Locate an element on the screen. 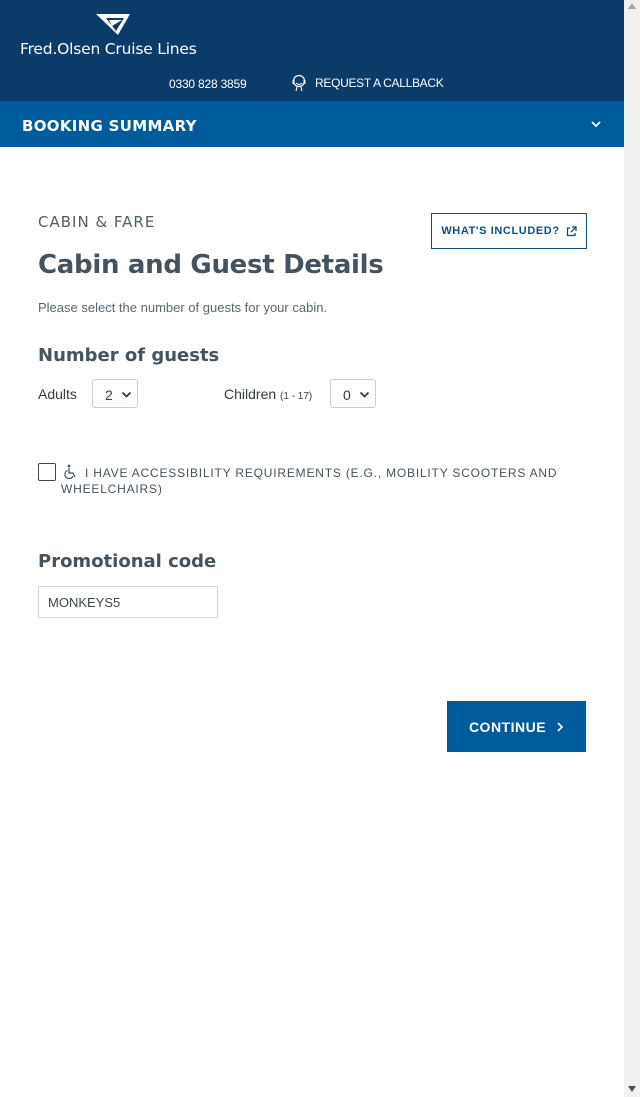  scrollbar-thumb is located at coordinates (632, 540).